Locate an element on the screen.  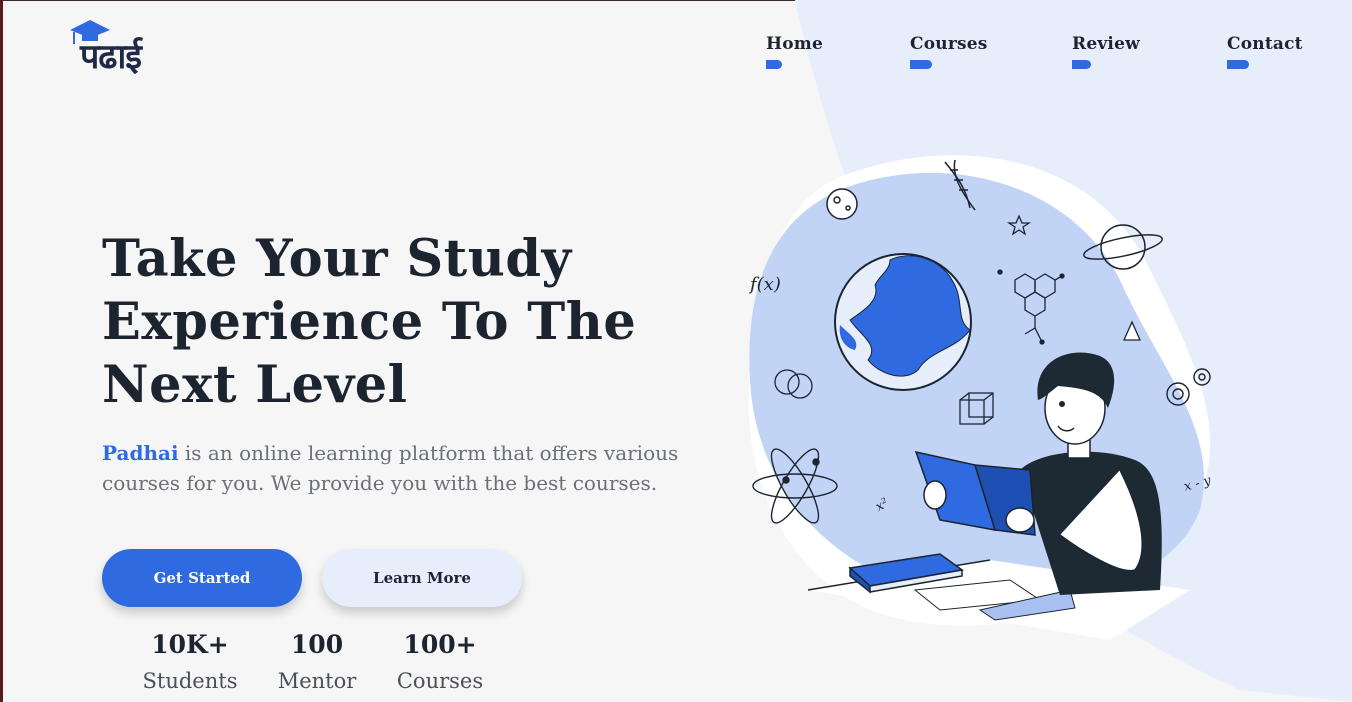
nav-contact-label: Contact is located at coordinates (1265, 44).